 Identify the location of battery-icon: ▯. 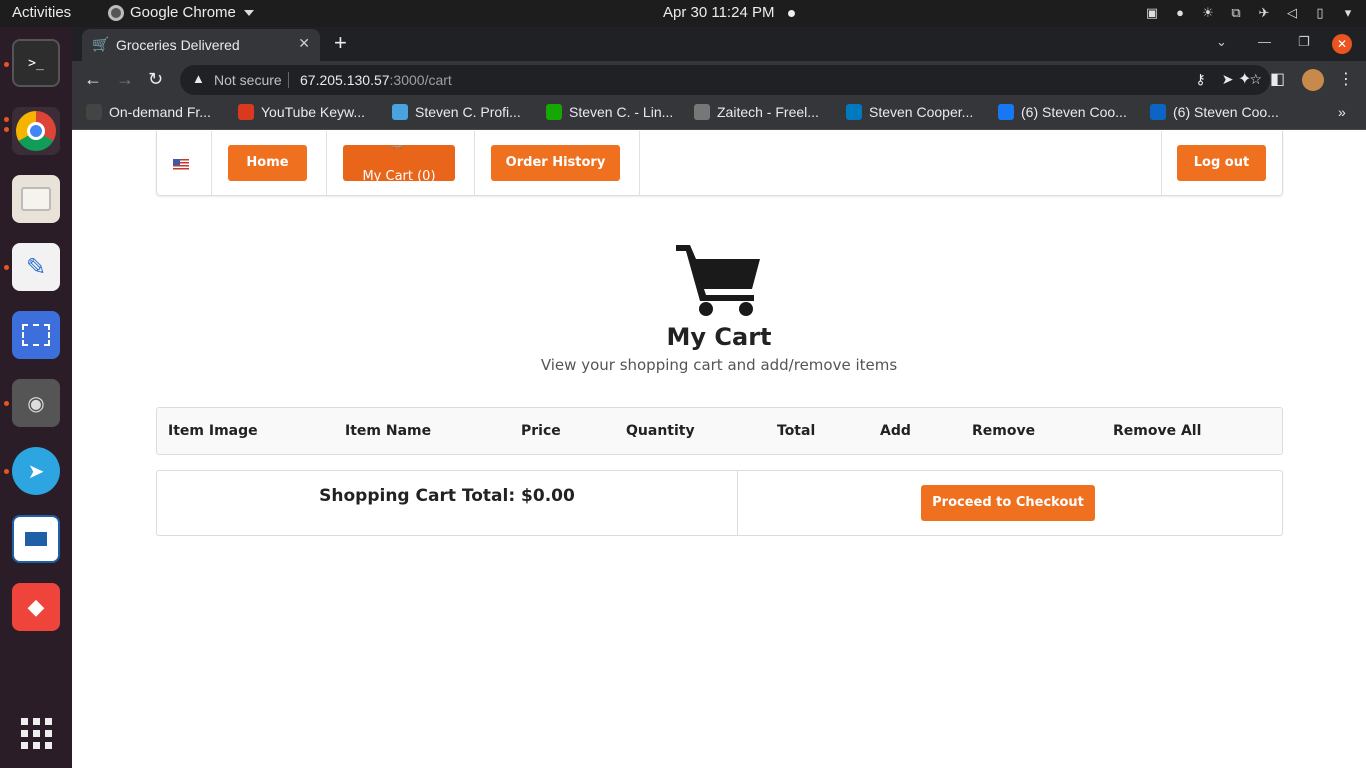
(1320, 13).